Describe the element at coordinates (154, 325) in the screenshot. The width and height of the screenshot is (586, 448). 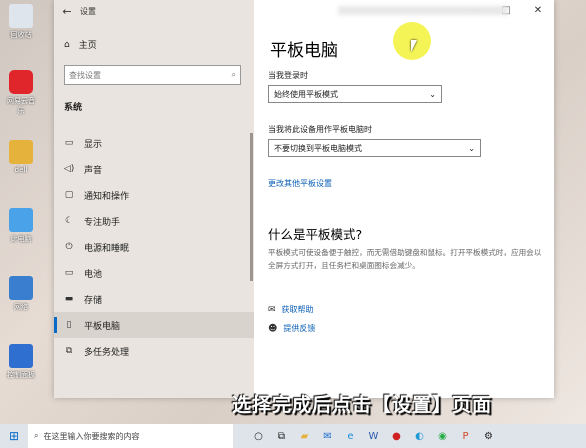
I see `sidebar-item-tablet: ▯ 平板电脑` at that location.